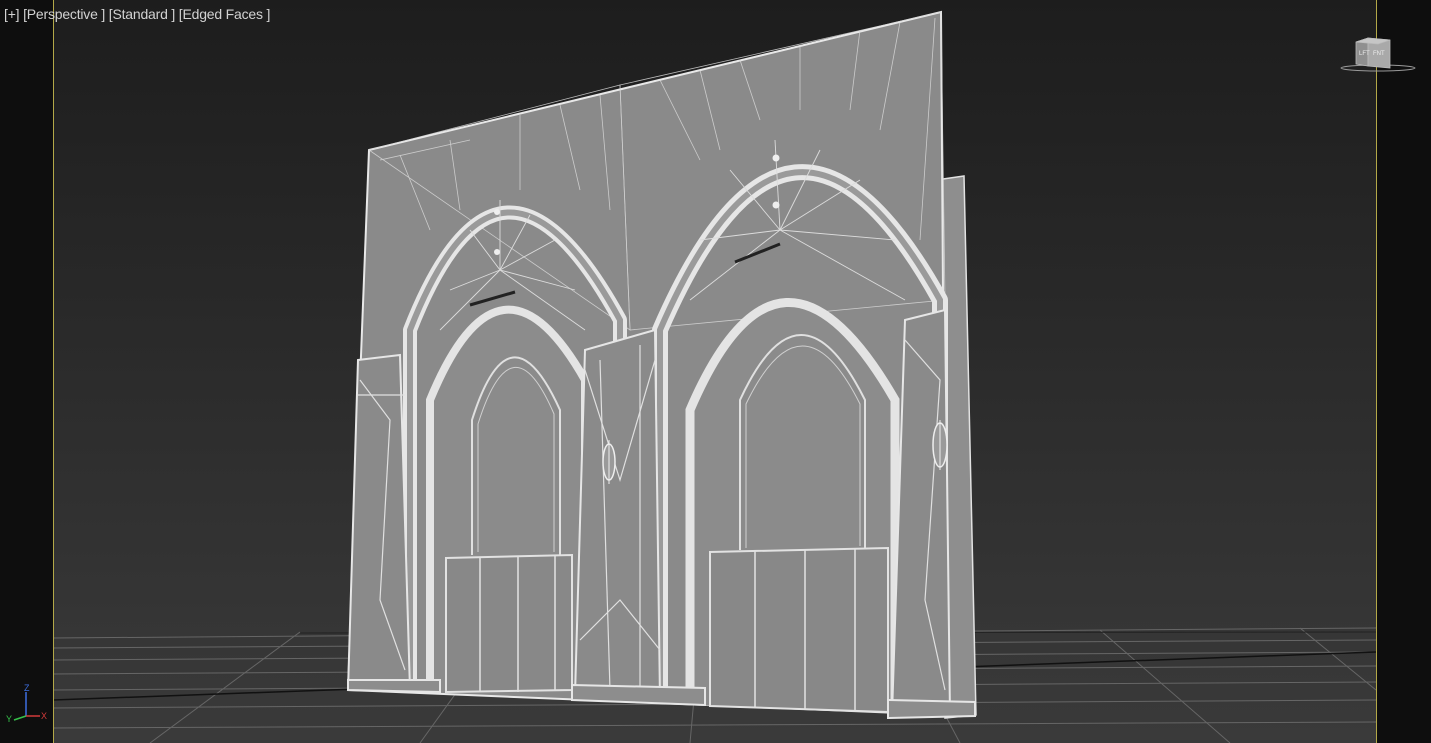 This screenshot has width=1431, height=743. I want to click on axis-tripod-icon: Z X Y, so click(26, 704).